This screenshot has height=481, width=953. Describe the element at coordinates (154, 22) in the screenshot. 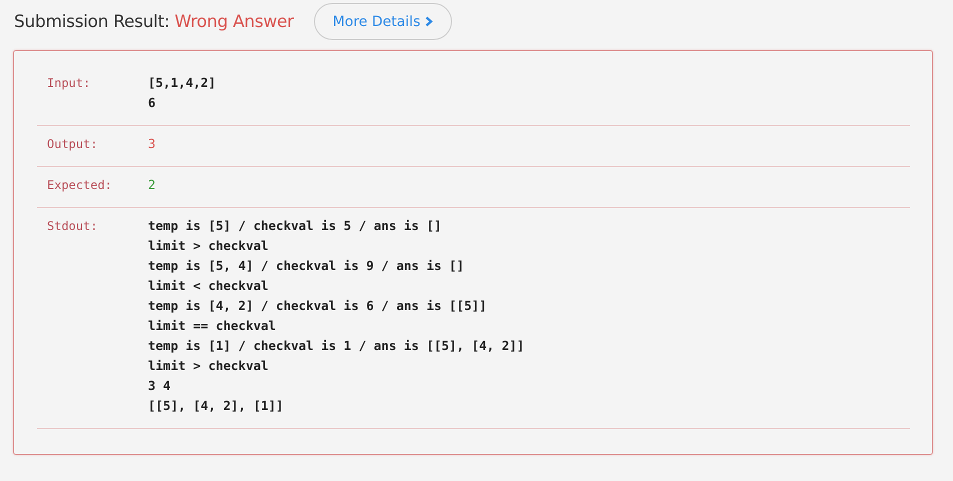

I see `result-title: Submission Result: Wrong Answer` at that location.